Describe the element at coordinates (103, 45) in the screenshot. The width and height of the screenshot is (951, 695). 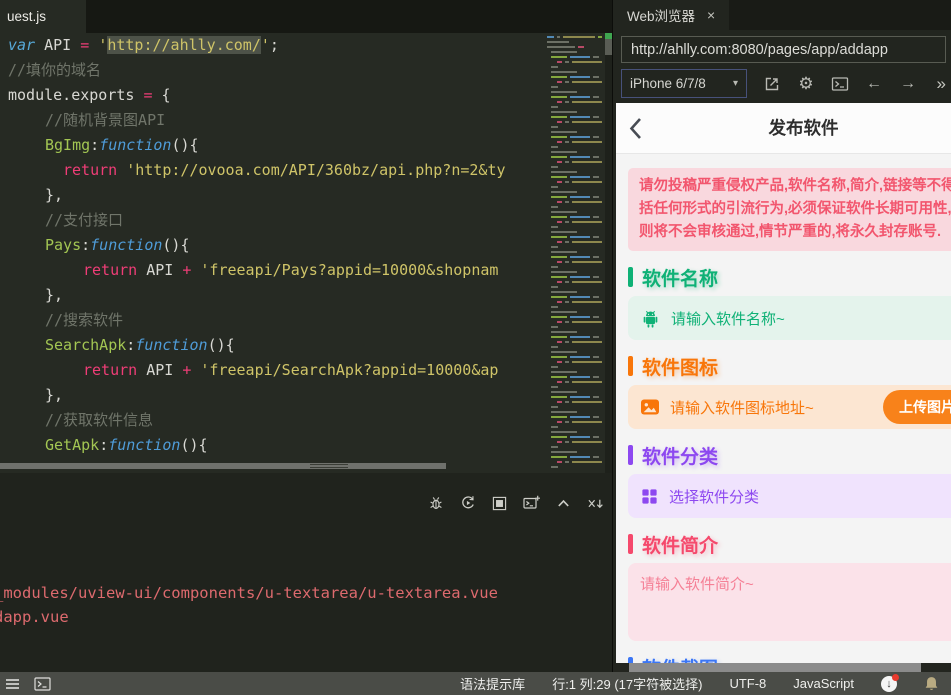
I see `code-token: '` at that location.